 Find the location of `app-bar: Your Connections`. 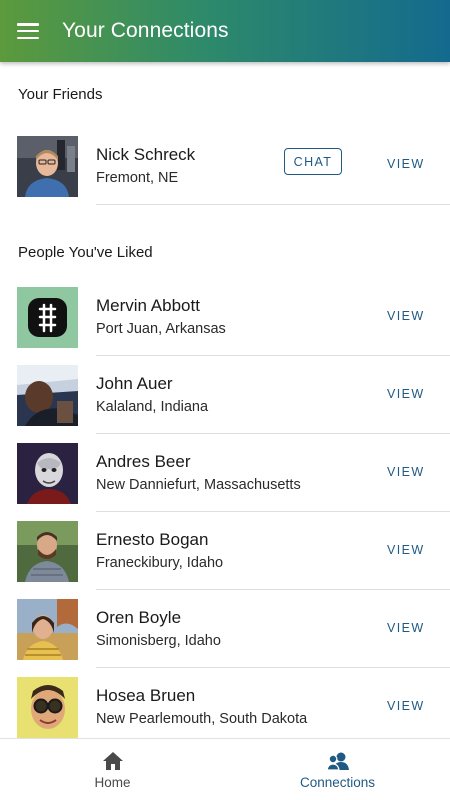

app-bar: Your Connections is located at coordinates (225, 31).